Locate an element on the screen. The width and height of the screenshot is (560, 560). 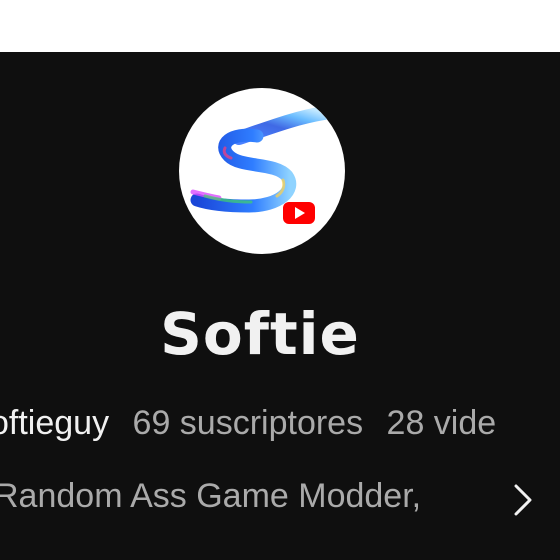
video-count: 28 vide is located at coordinates (441, 423).